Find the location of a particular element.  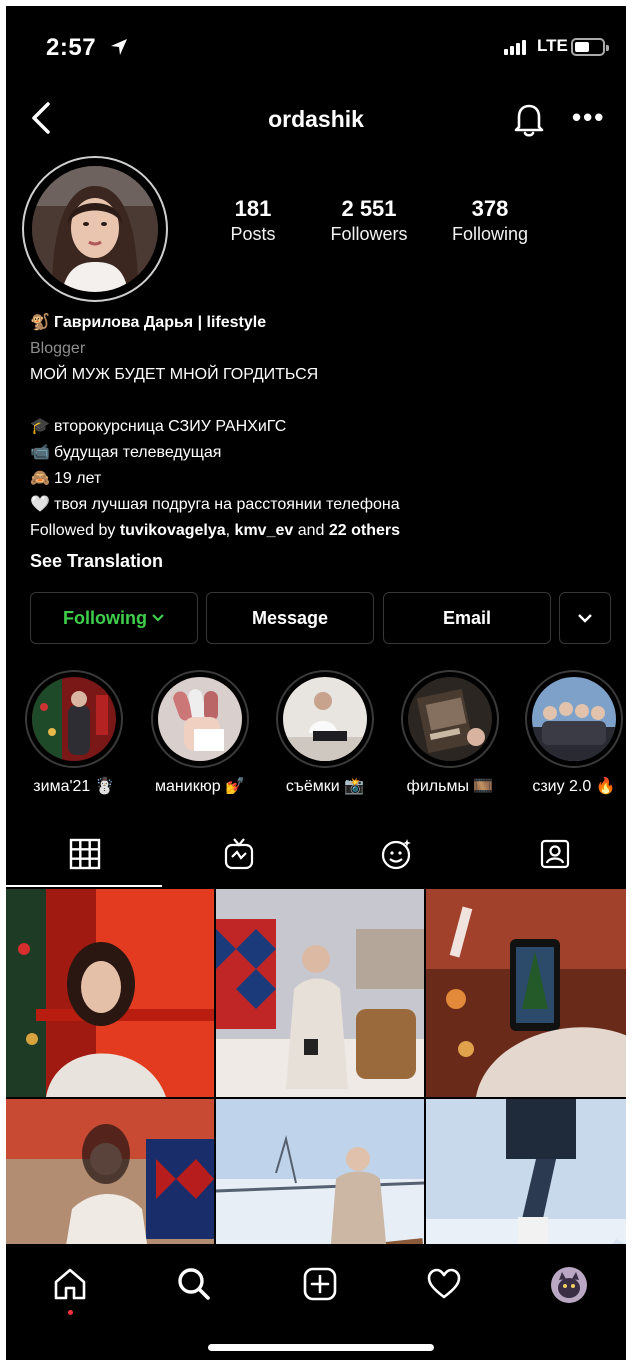

stat-following: 378 Following is located at coordinates (490, 221).